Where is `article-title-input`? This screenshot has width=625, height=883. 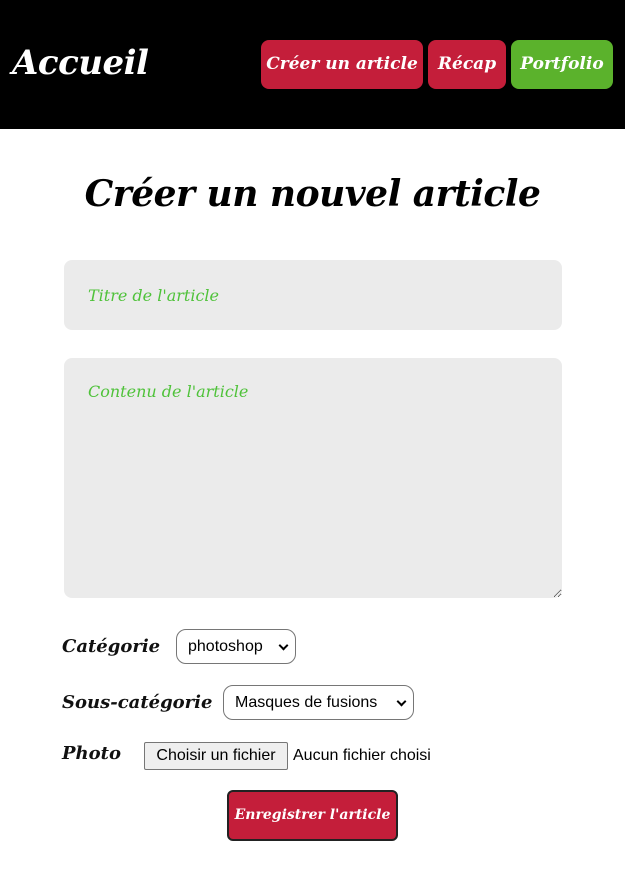
article-title-input is located at coordinates (313, 295).